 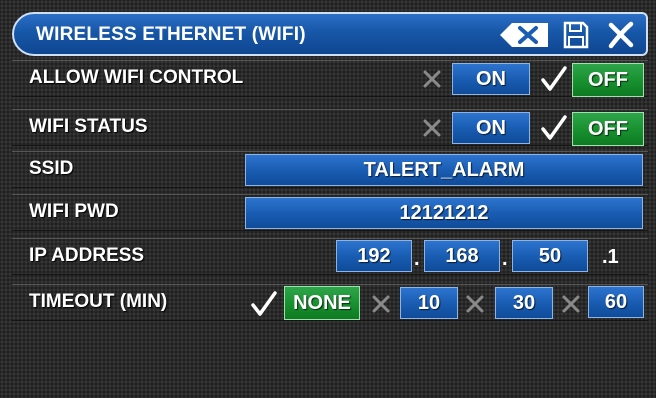 What do you see at coordinates (330, 256) in the screenshot?
I see `row-ip-address: IP ADDRESS 192 . 168 . 50 .1` at bounding box center [330, 256].